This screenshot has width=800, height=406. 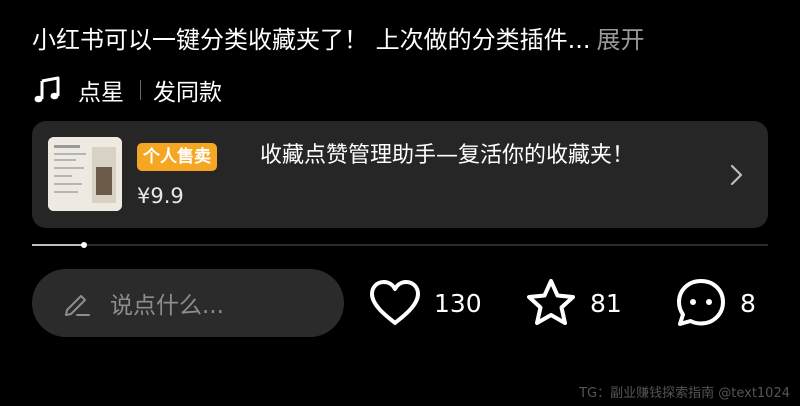 What do you see at coordinates (160, 196) in the screenshot?
I see `product-price: ¥9.9` at bounding box center [160, 196].